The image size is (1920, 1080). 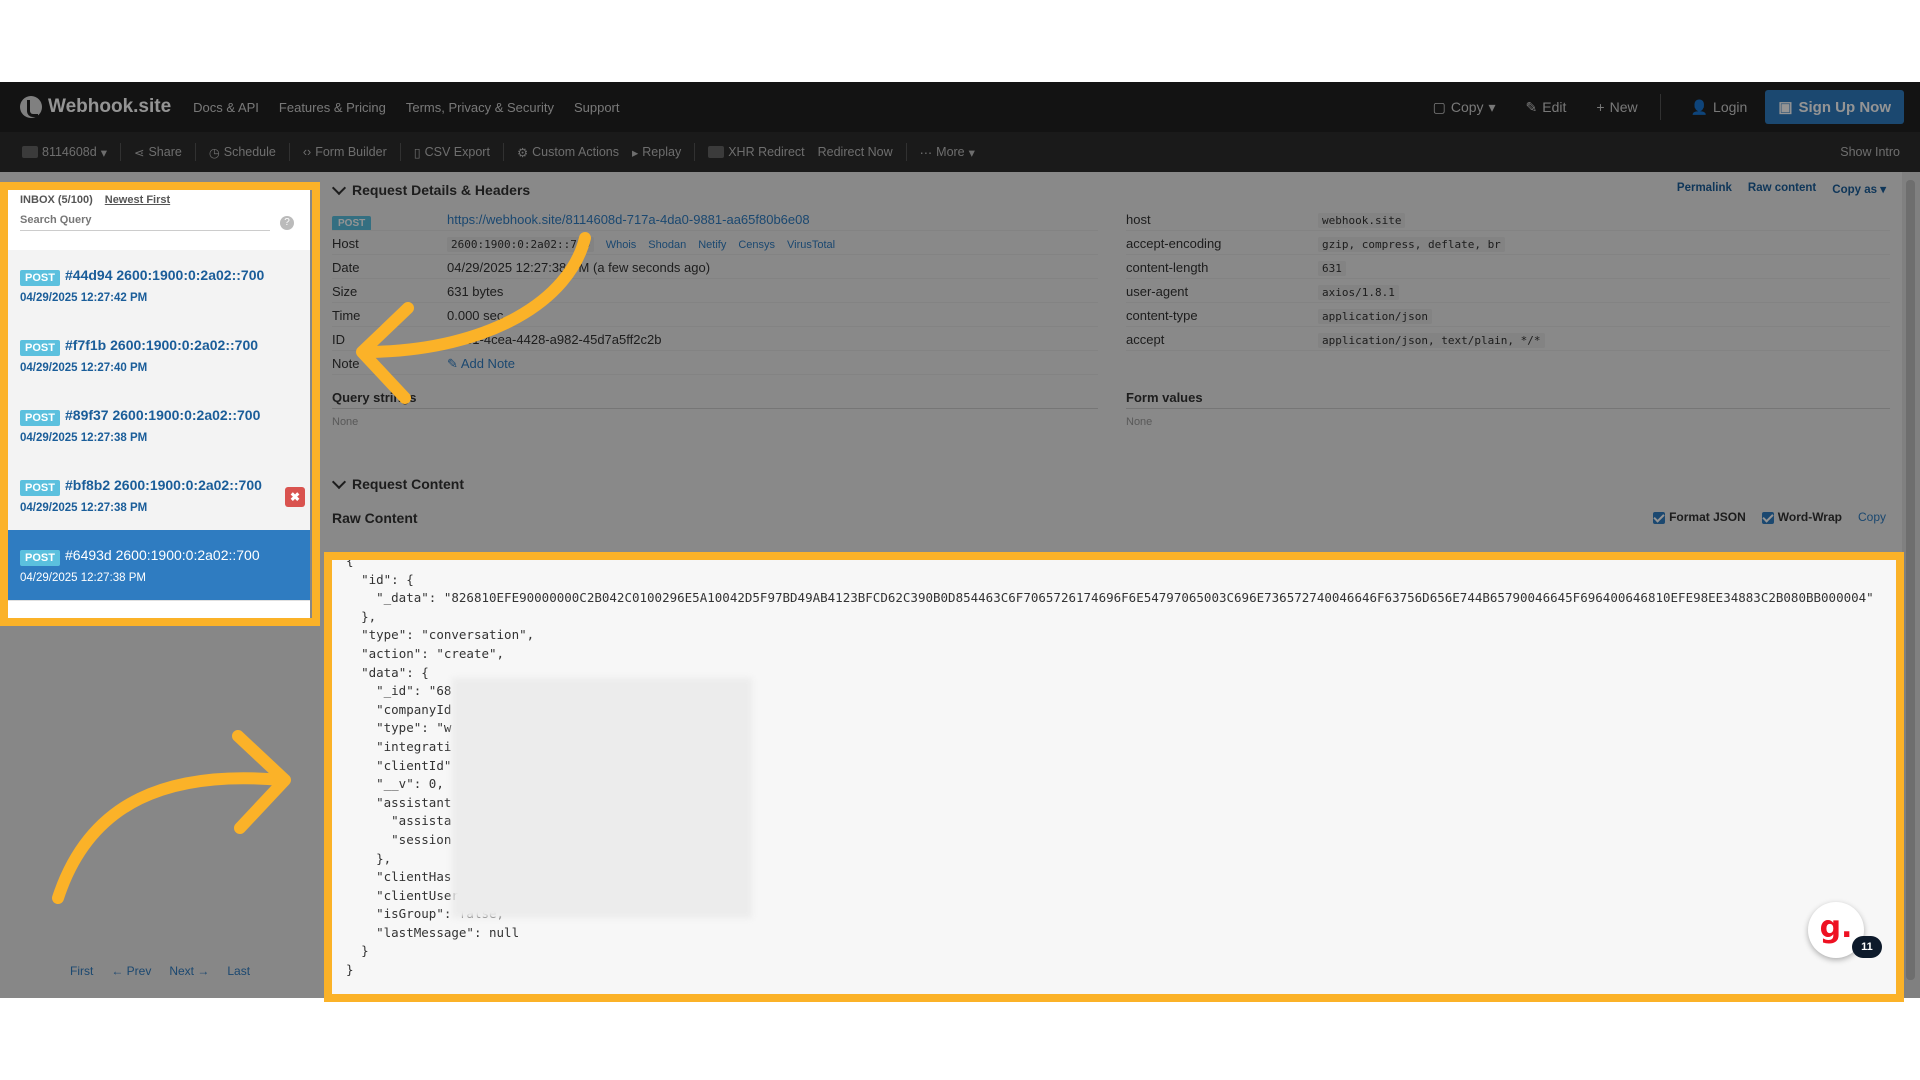 I want to click on arrow-to-inbox, so click(x=477, y=295).